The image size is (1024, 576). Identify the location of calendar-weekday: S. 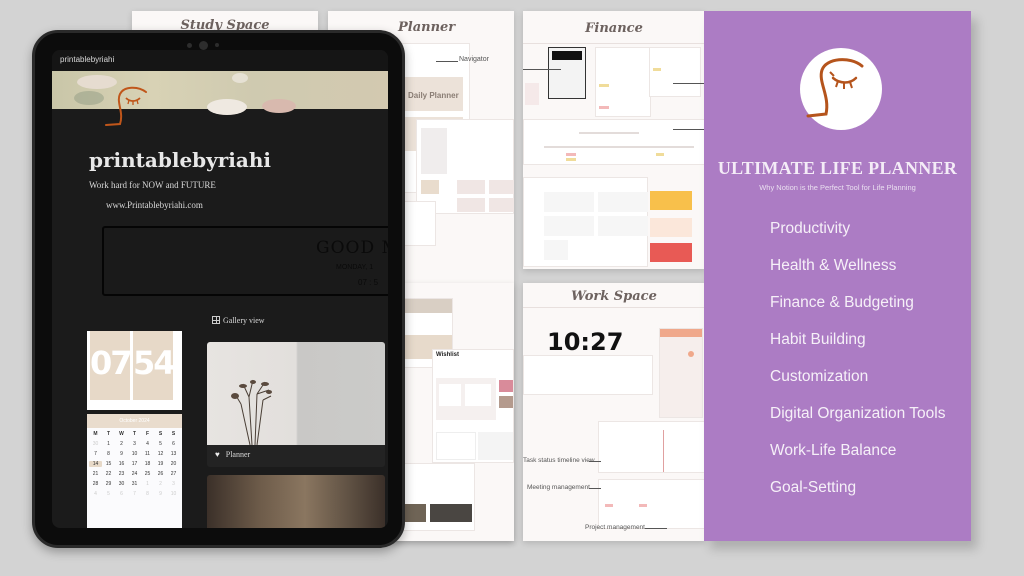
(173, 434).